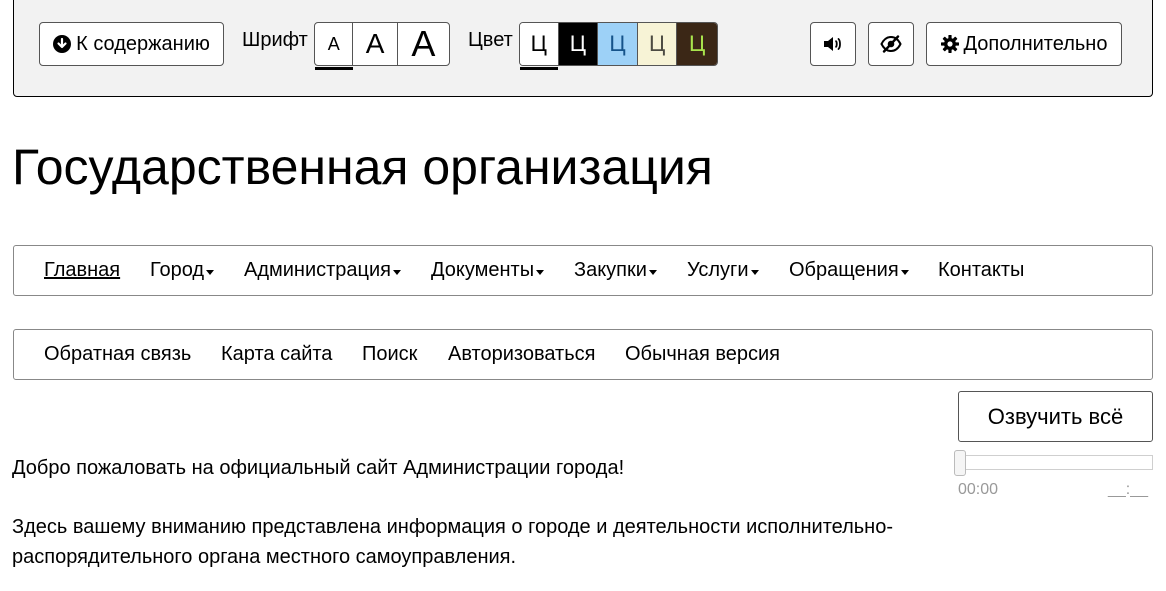 The image size is (1166, 591). I want to click on nav-item-label: Обычная версия, so click(703, 354).